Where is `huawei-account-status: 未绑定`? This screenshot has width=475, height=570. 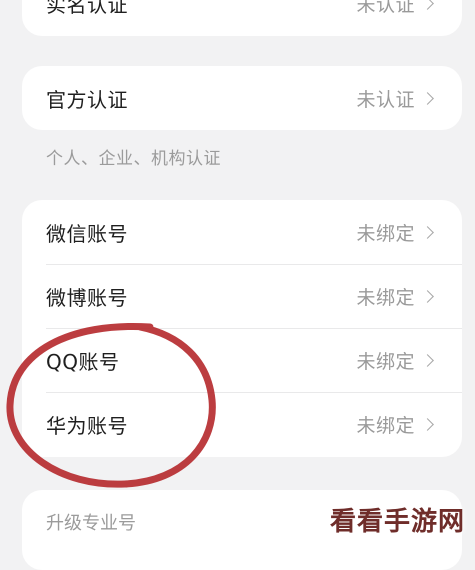
huawei-account-status: 未绑定 is located at coordinates (385, 425).